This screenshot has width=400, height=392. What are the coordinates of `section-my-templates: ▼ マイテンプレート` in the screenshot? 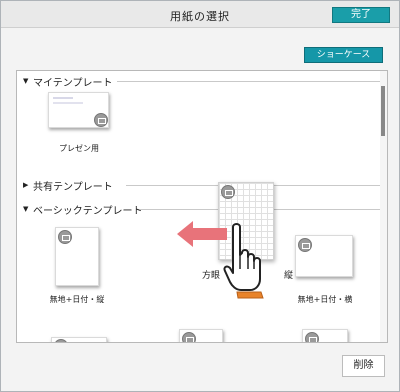 It's located at (204, 81).